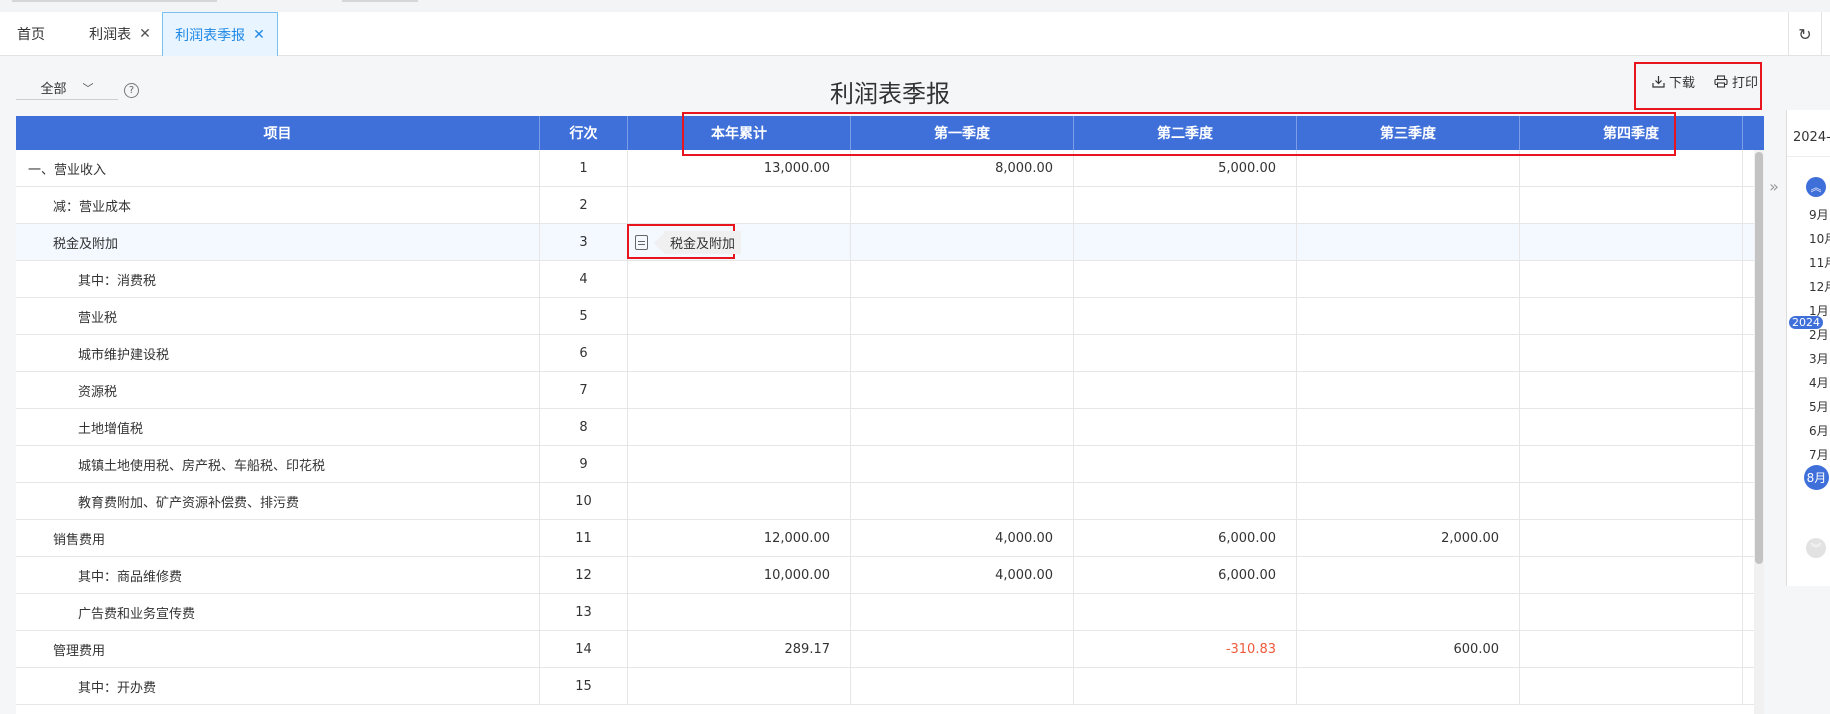 The width and height of the screenshot is (1830, 714). What do you see at coordinates (220, 34) in the screenshot?
I see `tab-quarterly-income-statement: 利润表季报 ✕` at bounding box center [220, 34].